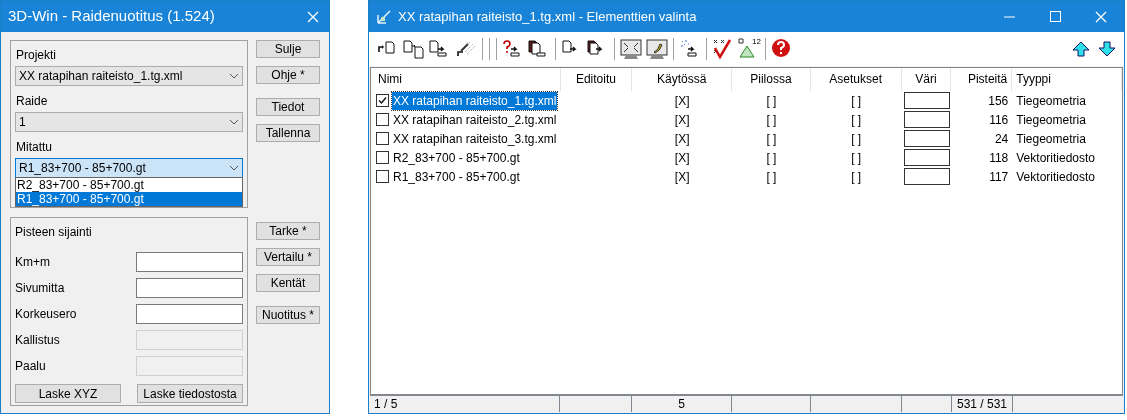  I want to click on field-label: Km+m, so click(32, 262).